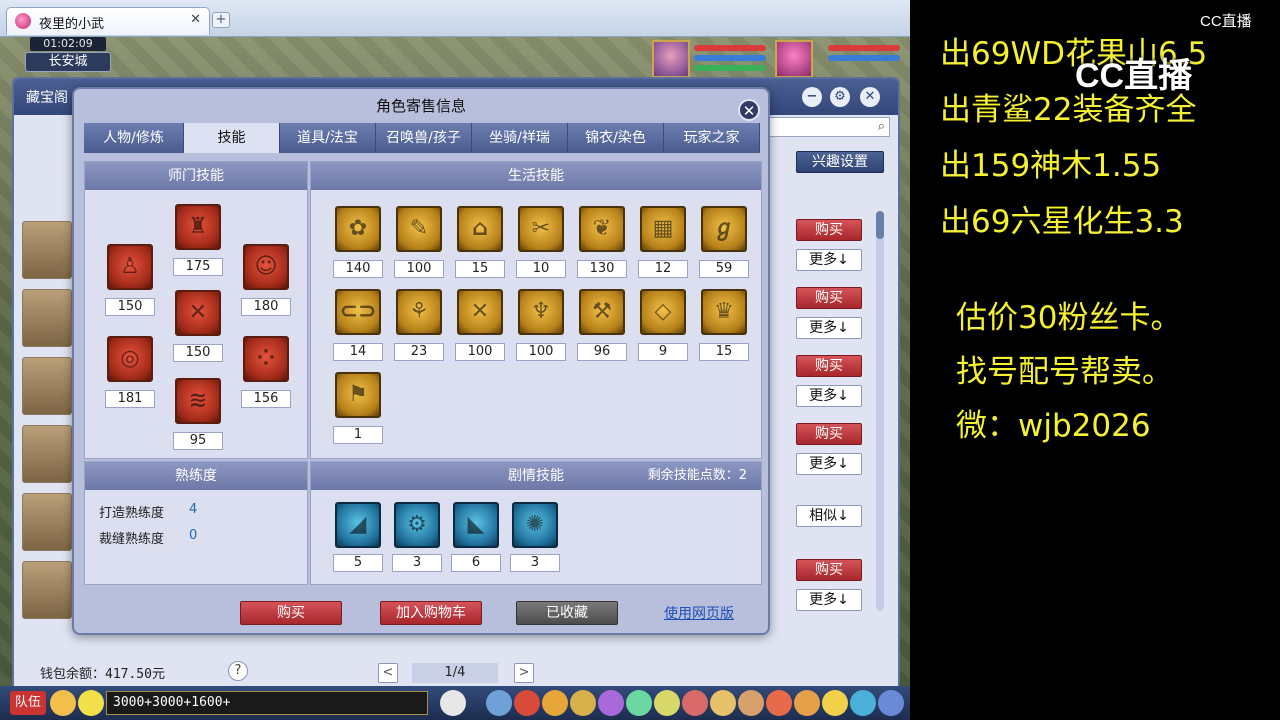 The image size is (1280, 720). I want to click on listing-scrollbar, so click(880, 411).